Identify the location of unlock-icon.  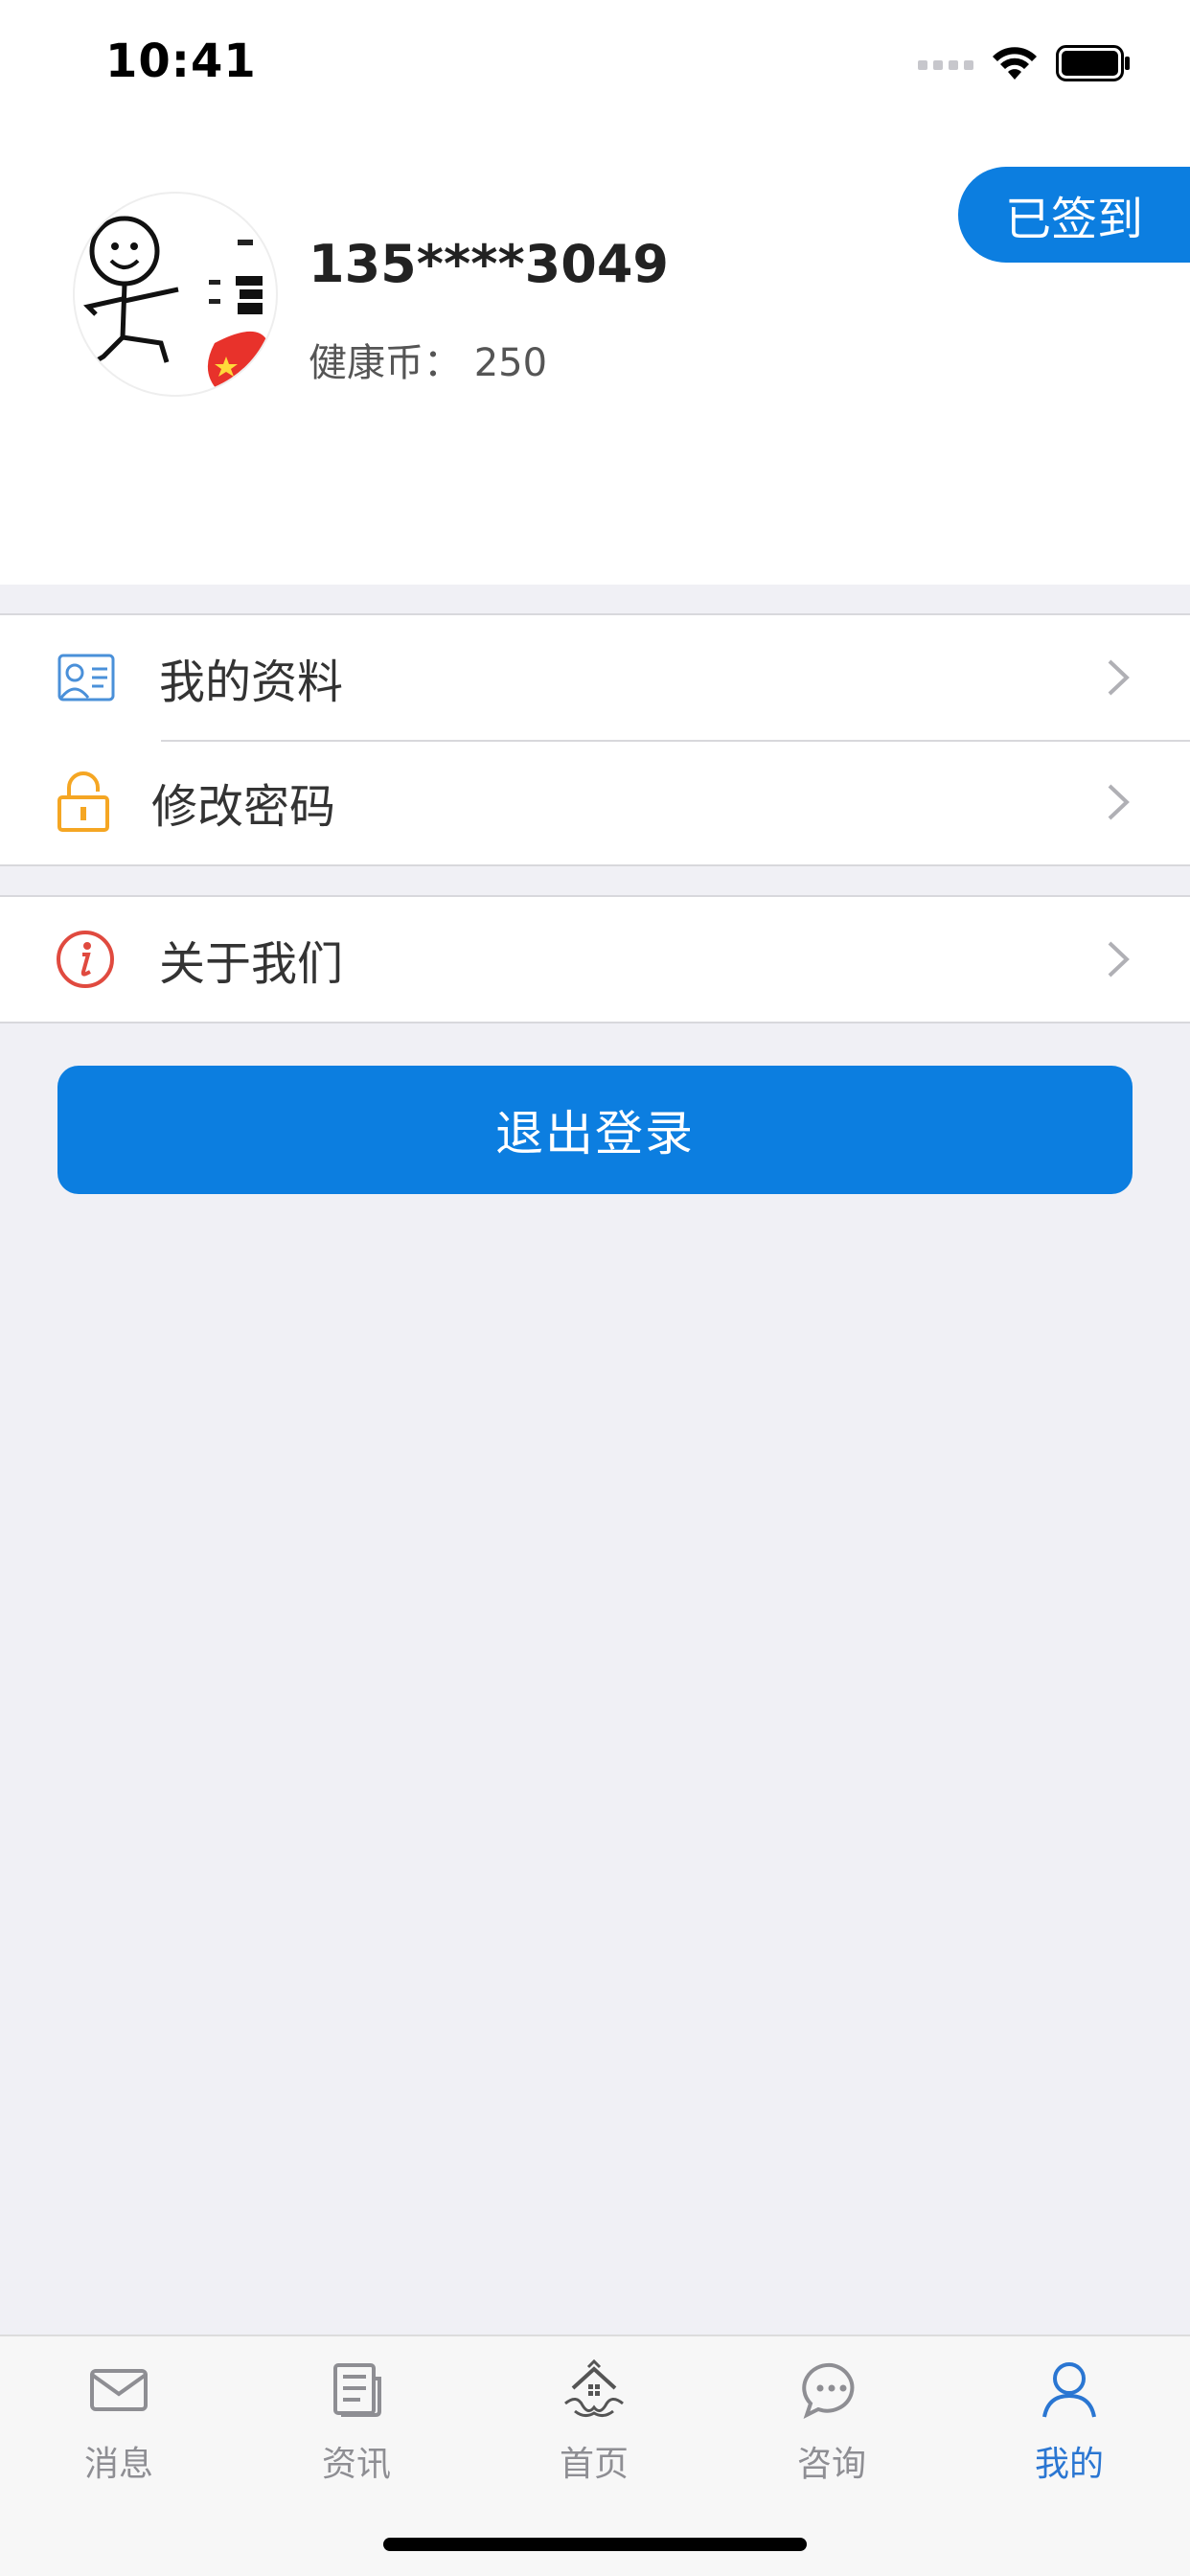
(83, 801).